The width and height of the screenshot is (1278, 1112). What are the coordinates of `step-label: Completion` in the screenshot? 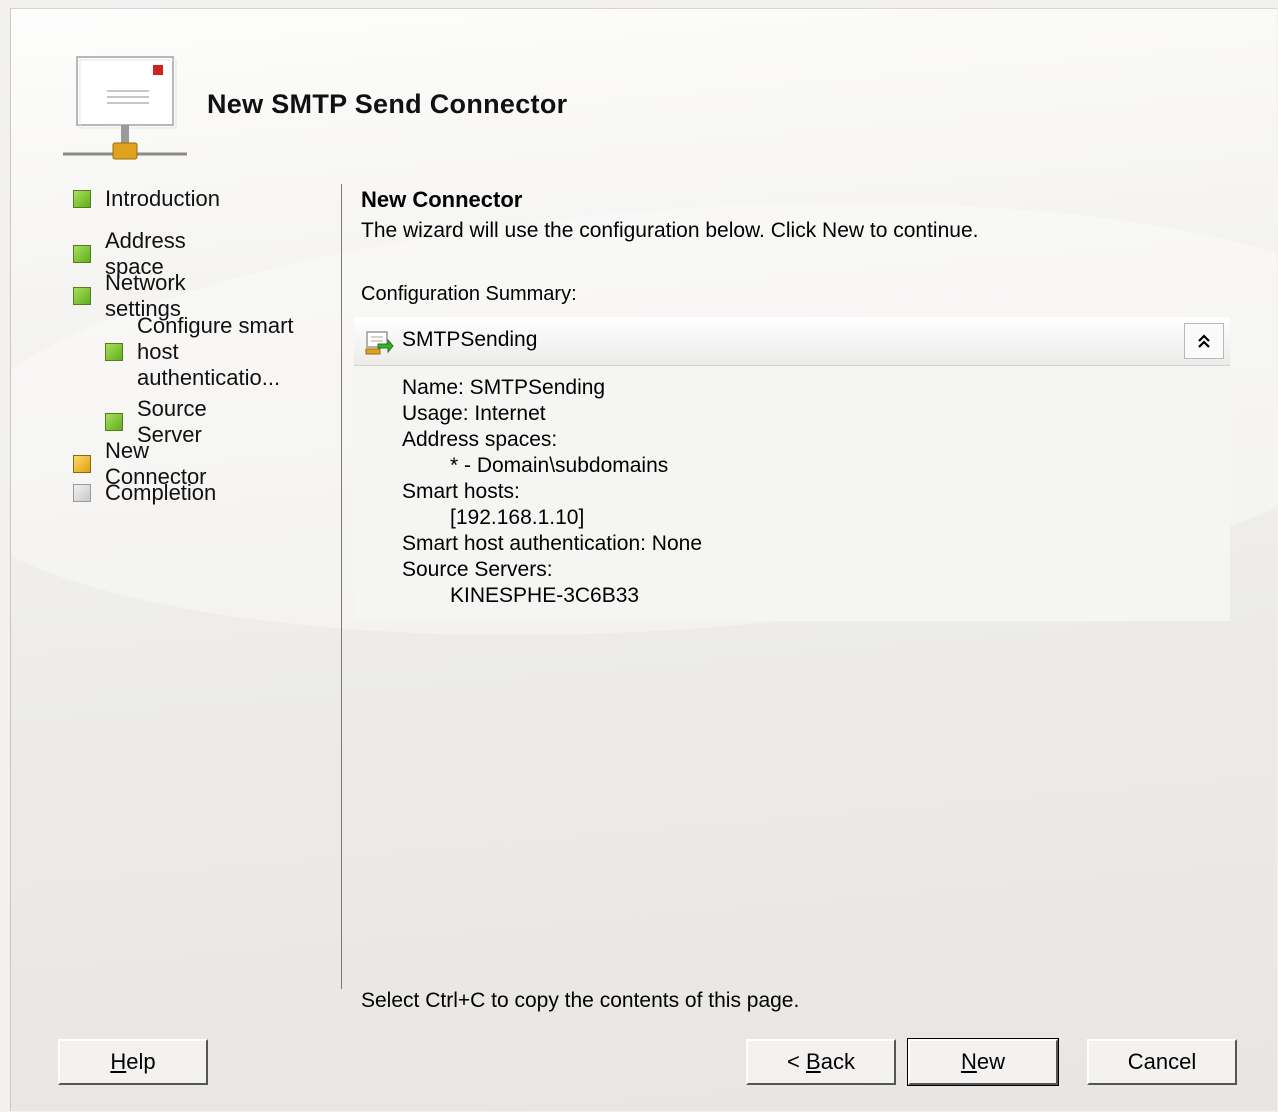 It's located at (161, 492).